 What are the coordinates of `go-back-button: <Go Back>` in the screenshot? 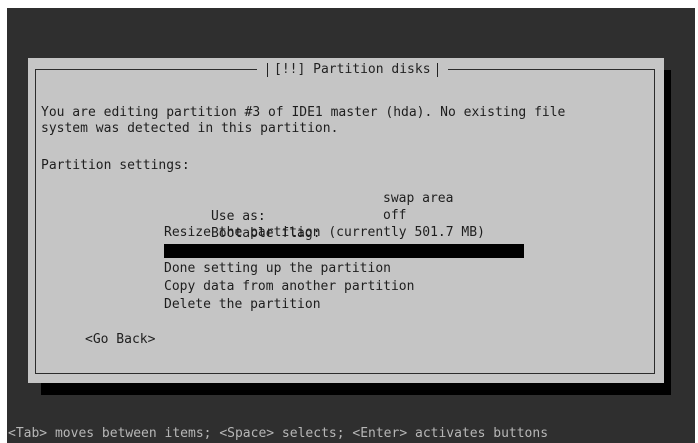 It's located at (120, 340).